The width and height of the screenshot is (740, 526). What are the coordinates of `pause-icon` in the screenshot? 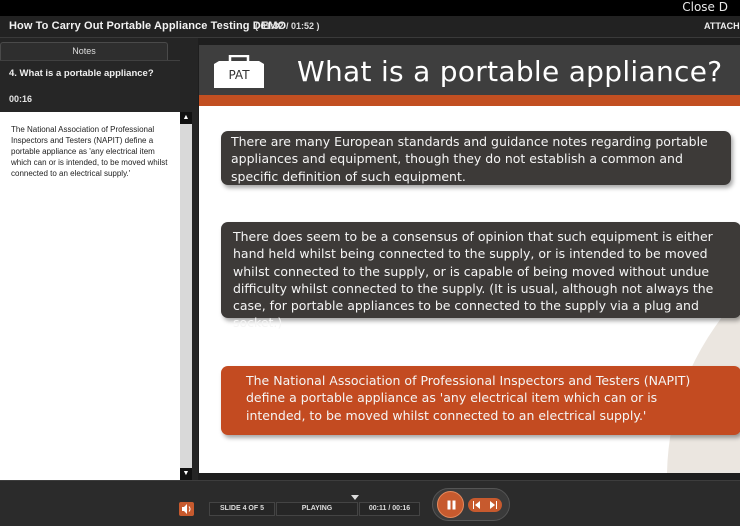 It's located at (450, 504).